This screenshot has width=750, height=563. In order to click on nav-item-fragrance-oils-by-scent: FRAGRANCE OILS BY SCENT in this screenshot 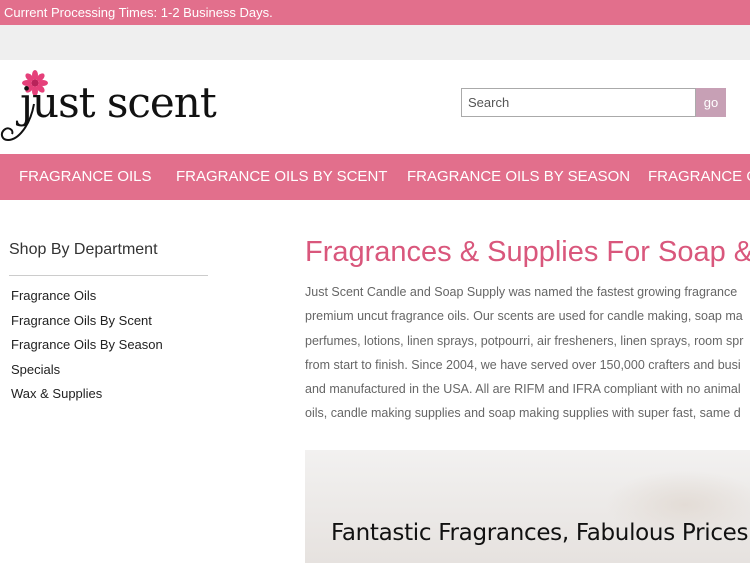, I will do `click(281, 177)`.